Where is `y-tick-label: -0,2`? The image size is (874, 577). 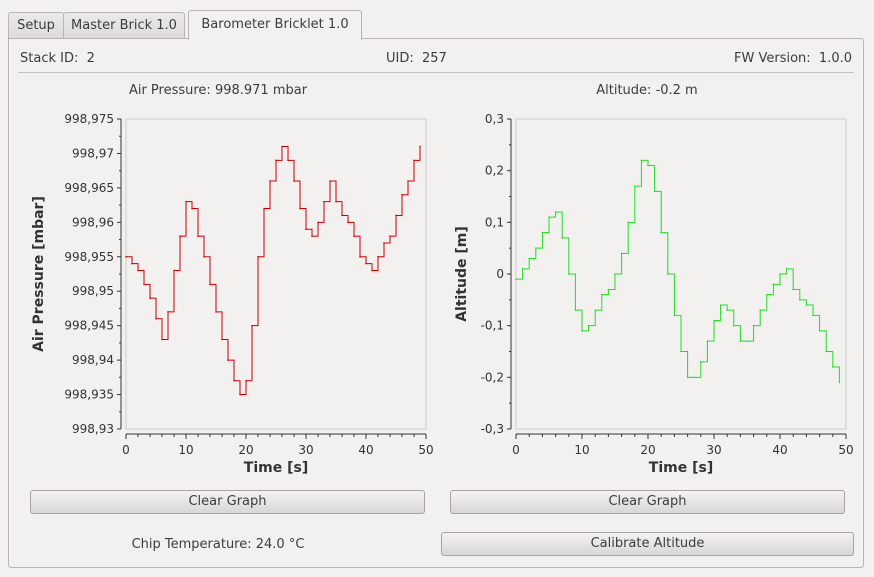 y-tick-label: -0,2 is located at coordinates (492, 377).